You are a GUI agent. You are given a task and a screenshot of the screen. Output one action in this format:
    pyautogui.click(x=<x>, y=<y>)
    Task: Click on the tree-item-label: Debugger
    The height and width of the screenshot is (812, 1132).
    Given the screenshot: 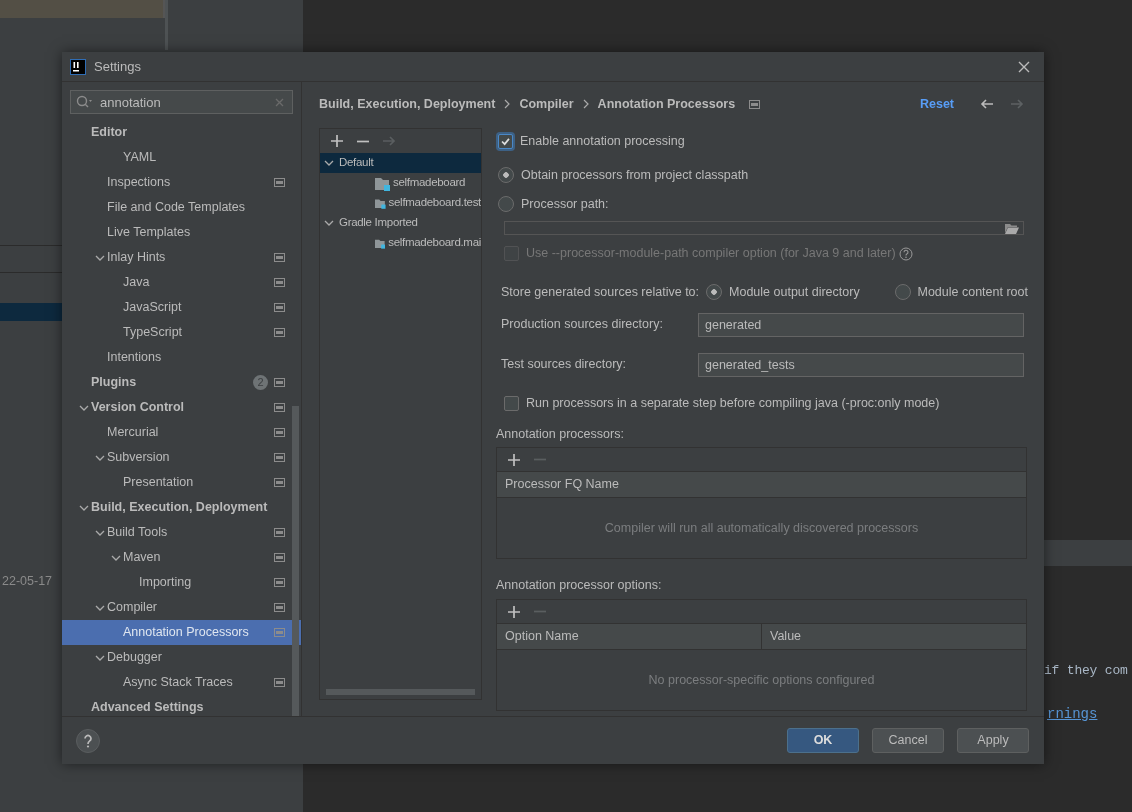 What is the action you would take?
    pyautogui.click(x=134, y=658)
    